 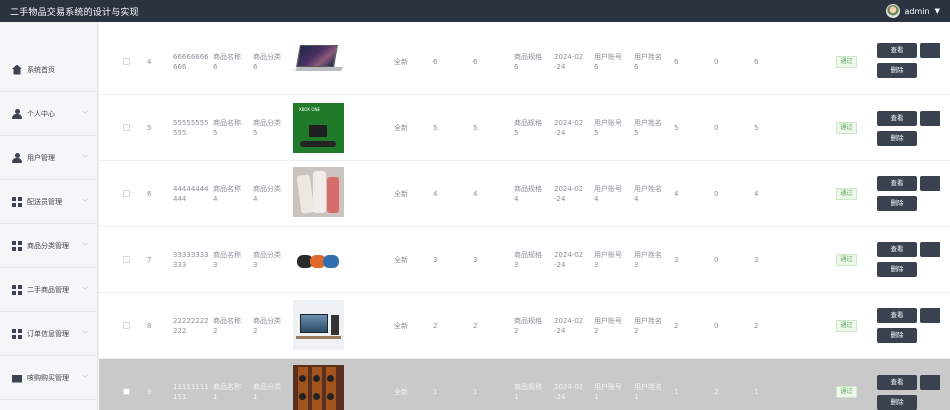 I want to click on sidebar-item-home: 系统首页, so click(x=49, y=70).